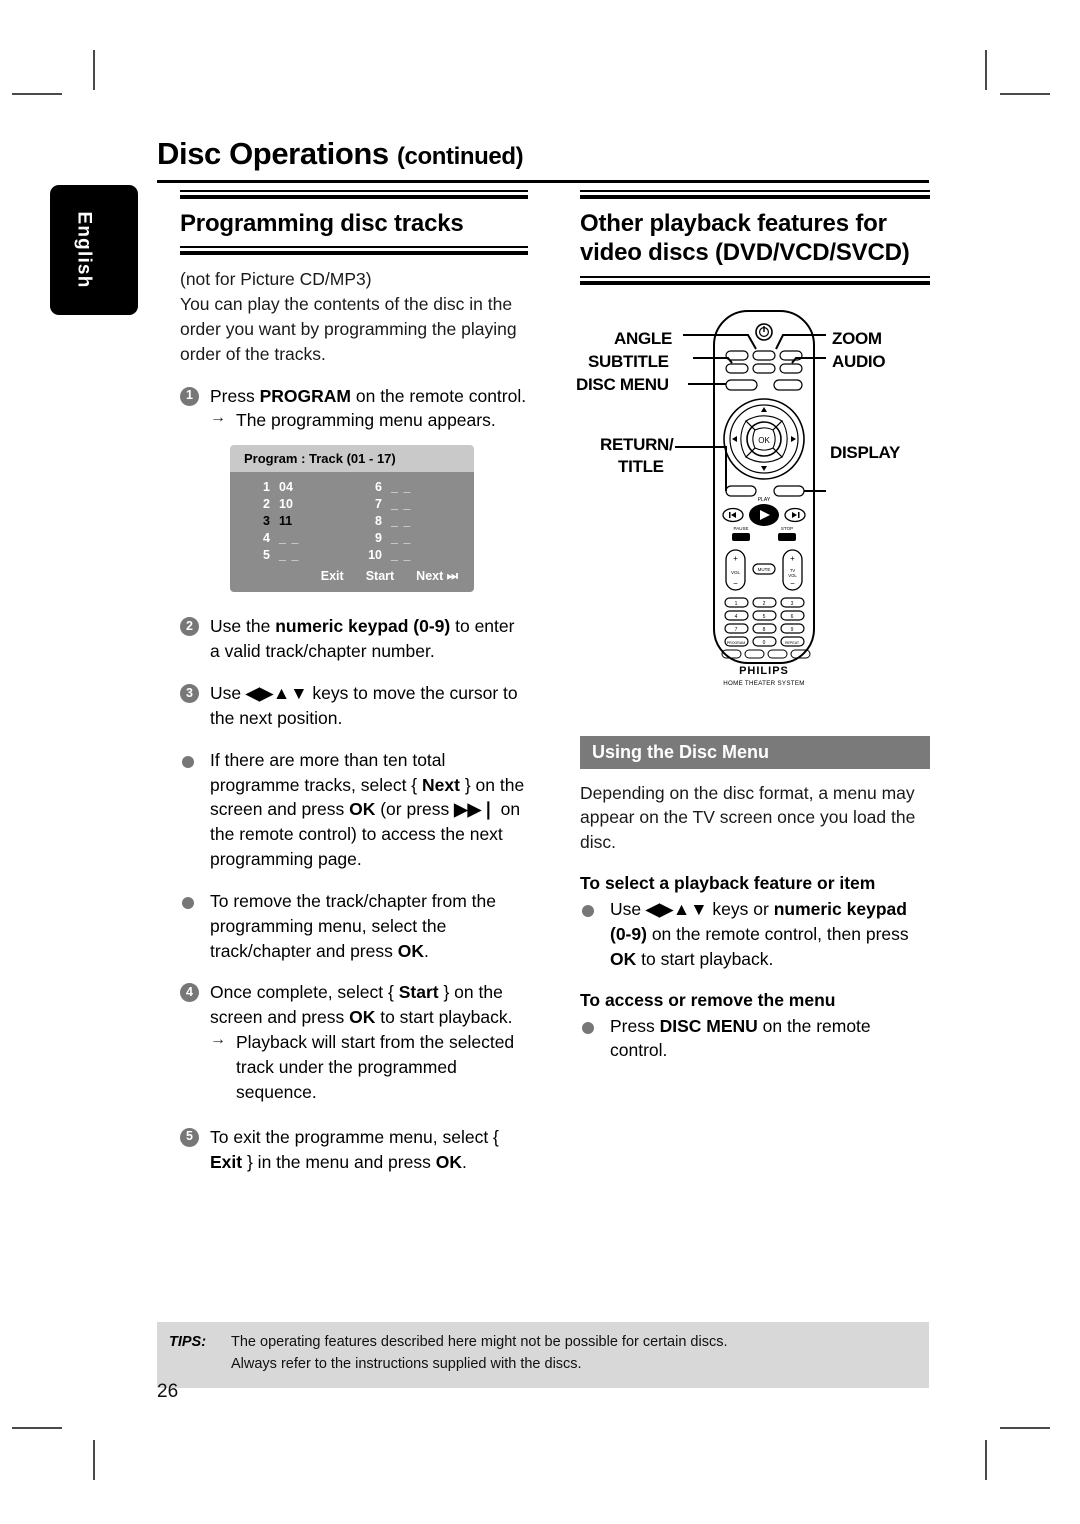 Image resolution: width=1080 pixels, height=1524 pixels. Describe the element at coordinates (705, 958) in the screenshot. I see `dm-b1-p4: to start playback.` at that location.